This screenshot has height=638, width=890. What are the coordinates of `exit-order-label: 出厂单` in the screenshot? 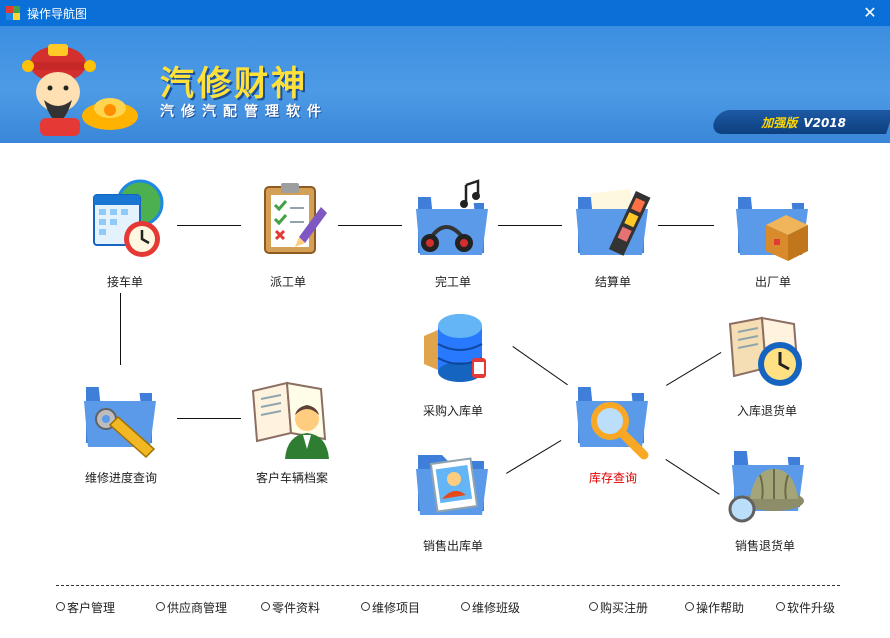 It's located at (772, 282).